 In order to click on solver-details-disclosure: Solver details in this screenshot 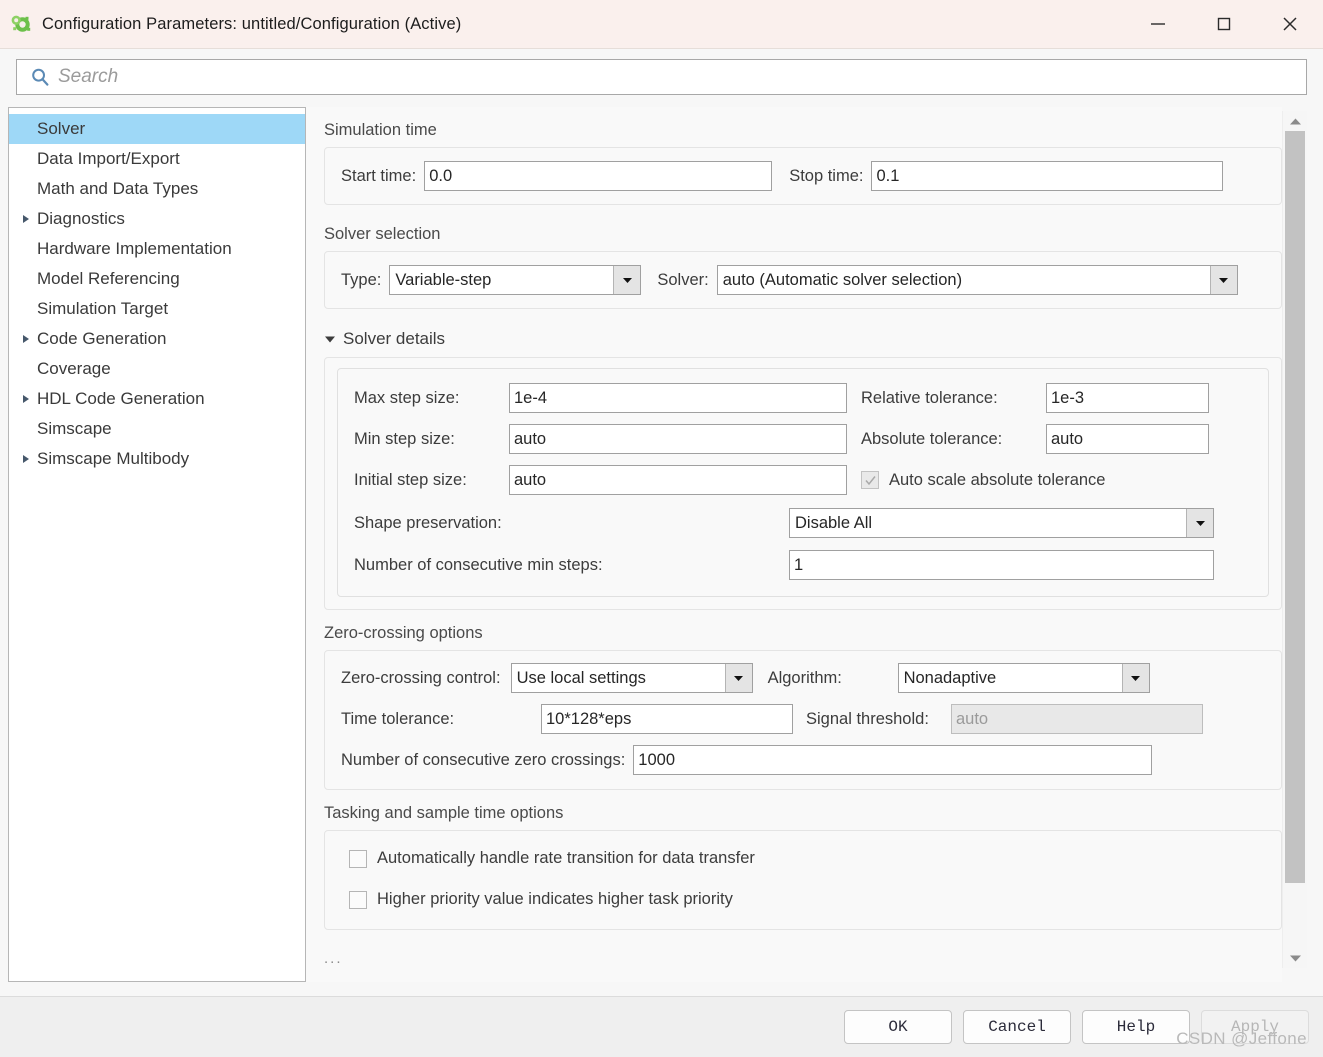, I will do `click(803, 339)`.